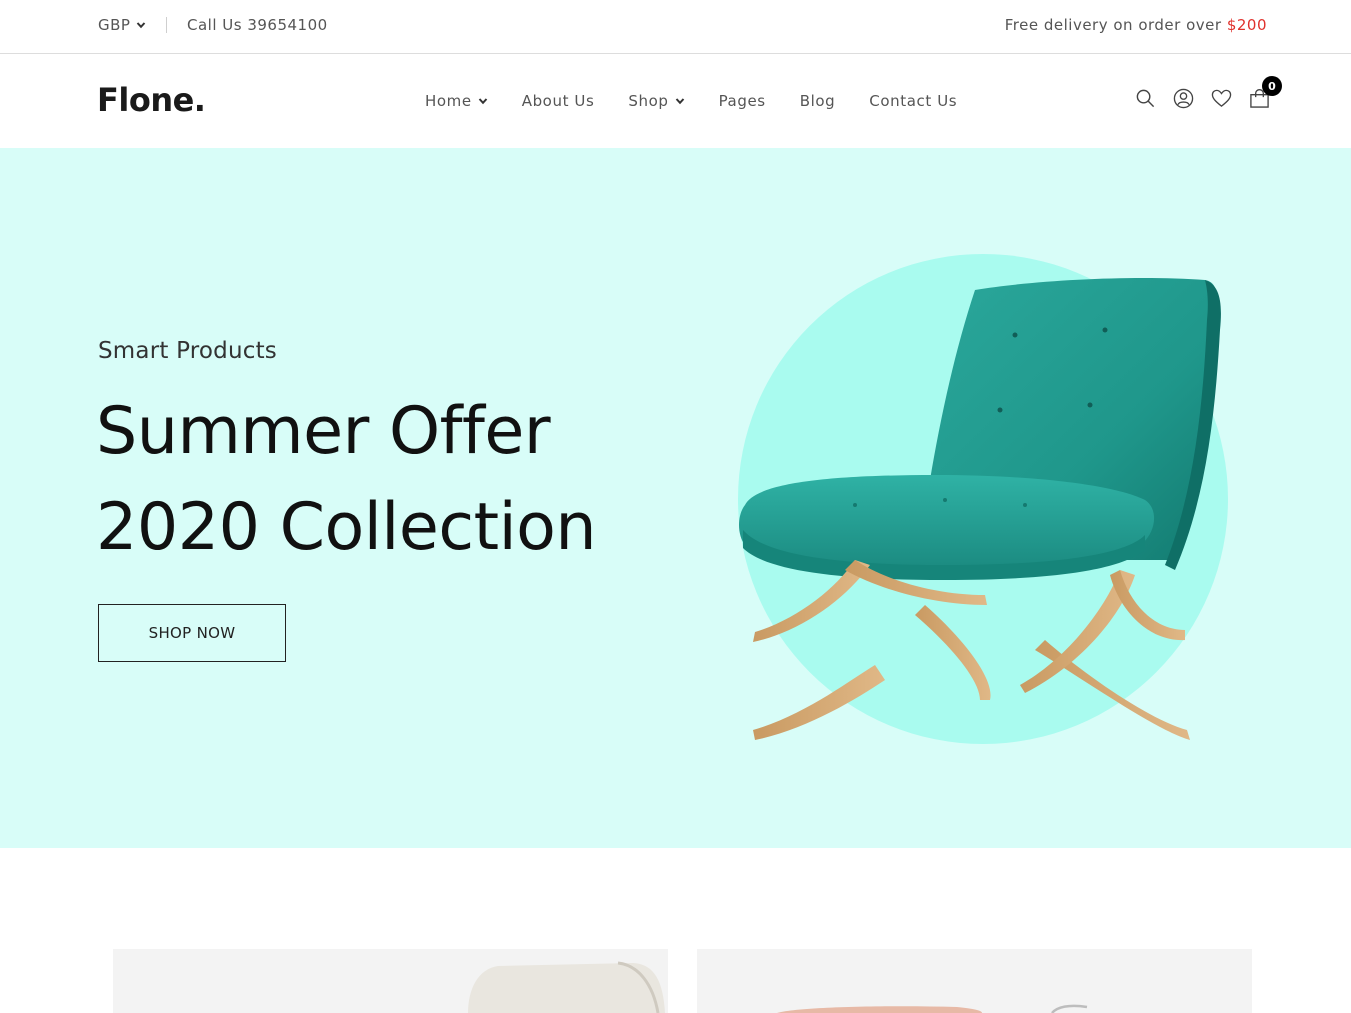 This screenshot has width=1351, height=1013. What do you see at coordinates (566, 987) in the screenshot?
I see `chair-image` at bounding box center [566, 987].